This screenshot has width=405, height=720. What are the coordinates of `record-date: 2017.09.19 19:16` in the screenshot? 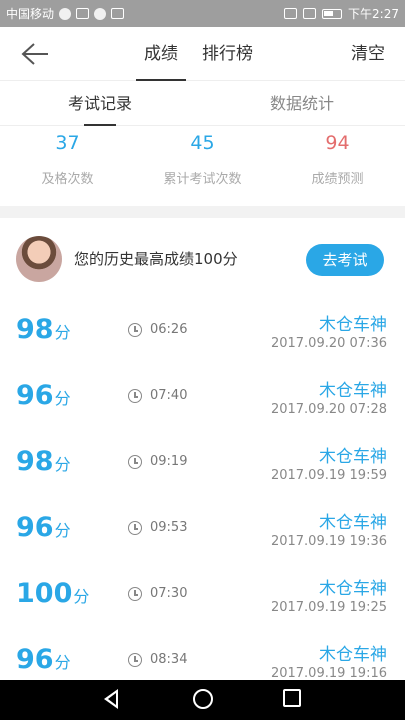 It's located at (328, 673).